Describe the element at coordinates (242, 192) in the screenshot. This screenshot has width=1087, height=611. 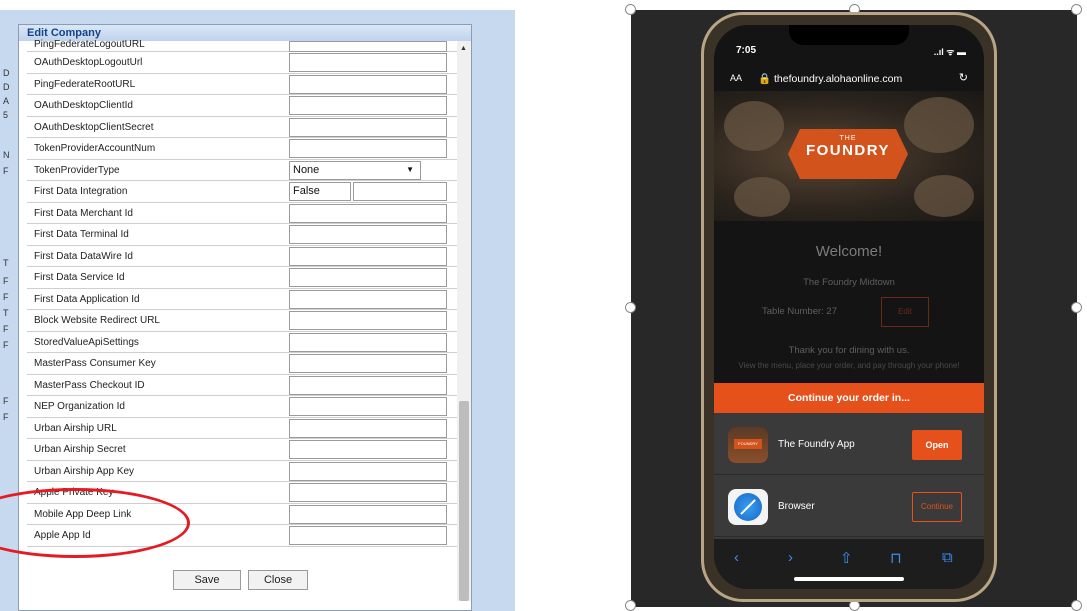
I see `settings-row: First Data Integration False` at that location.